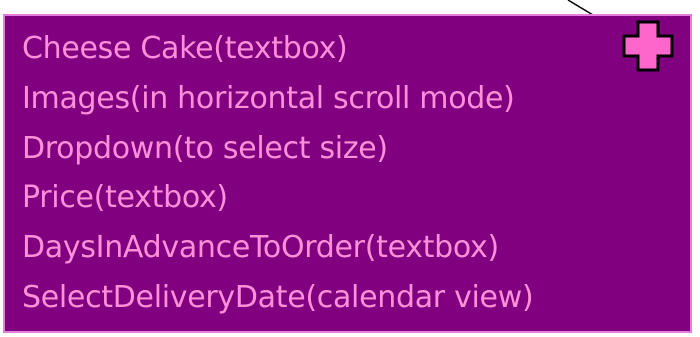 The image size is (700, 337). What do you see at coordinates (648, 46) in the screenshot?
I see `plus-icon` at bounding box center [648, 46].